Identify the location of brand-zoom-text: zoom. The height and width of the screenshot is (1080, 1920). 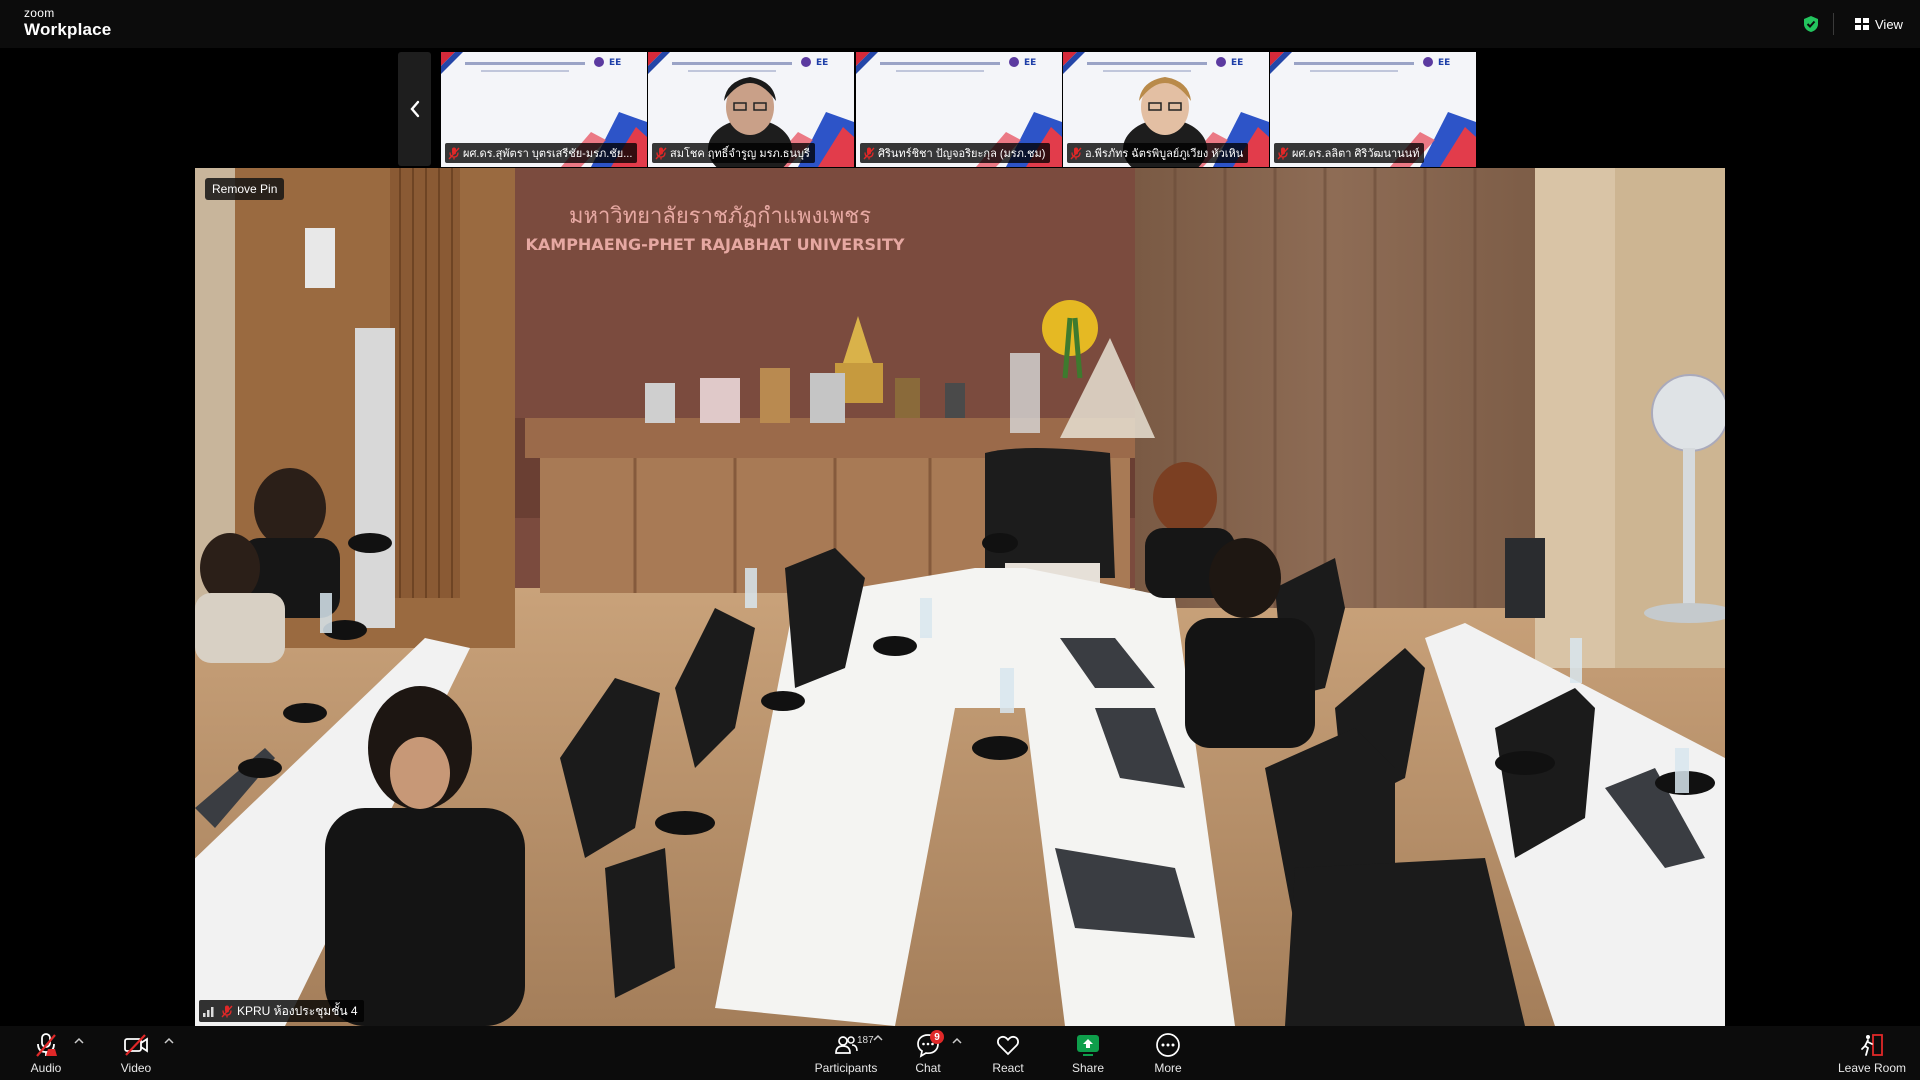
(39, 13).